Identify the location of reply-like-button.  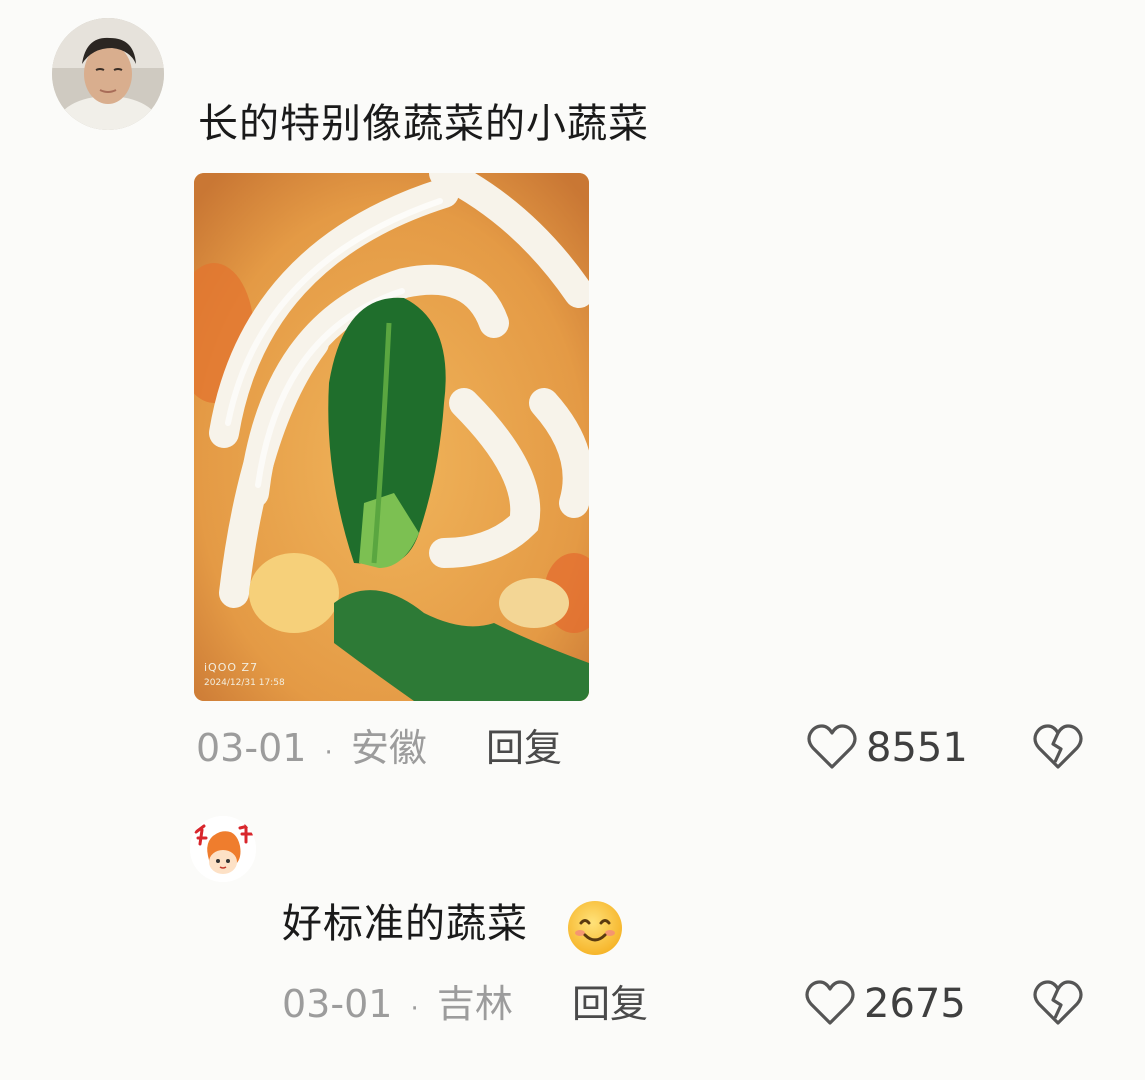
(830, 1003).